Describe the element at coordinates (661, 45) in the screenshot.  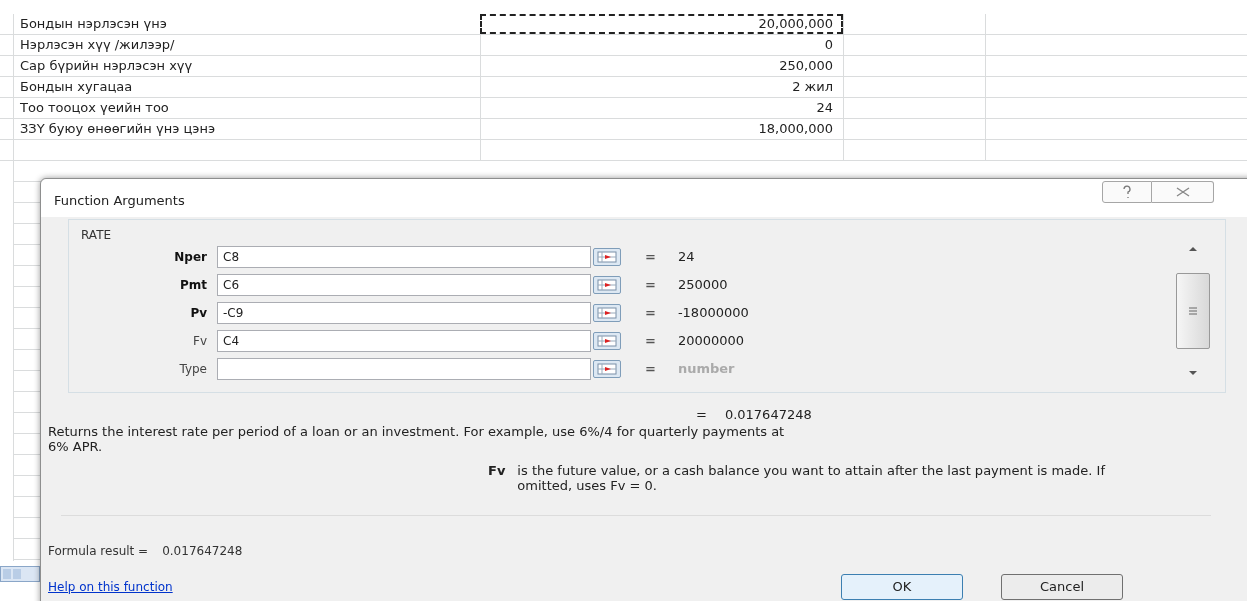
I see `sheet-cell: 0` at that location.